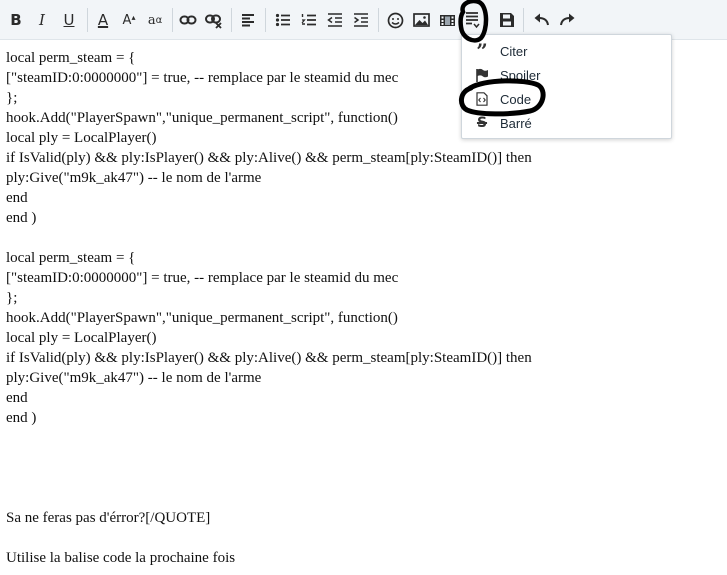  I want to click on font-family-button: aα, so click(155, 20).